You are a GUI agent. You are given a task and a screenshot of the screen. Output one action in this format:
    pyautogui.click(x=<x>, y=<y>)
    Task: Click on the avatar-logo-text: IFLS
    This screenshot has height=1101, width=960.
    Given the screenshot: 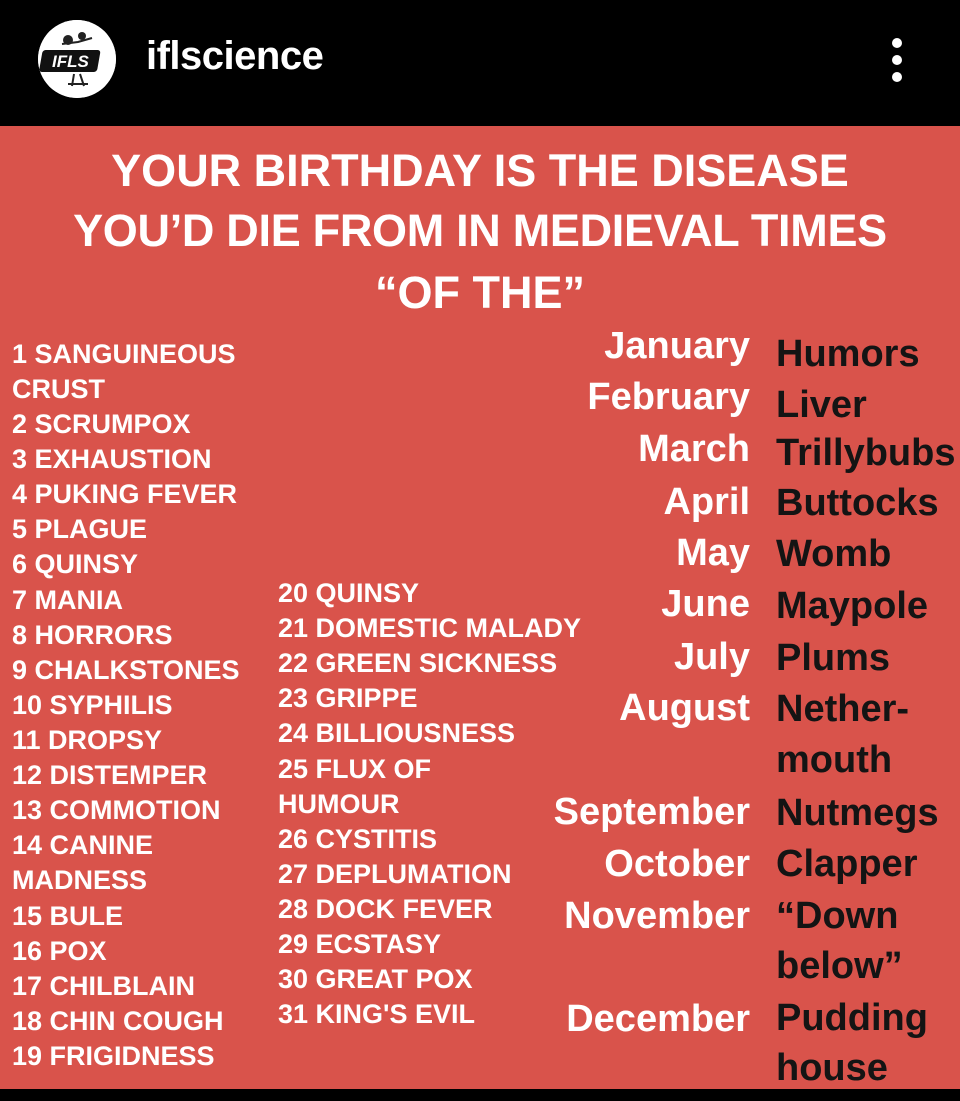 What is the action you would take?
    pyautogui.click(x=70, y=61)
    